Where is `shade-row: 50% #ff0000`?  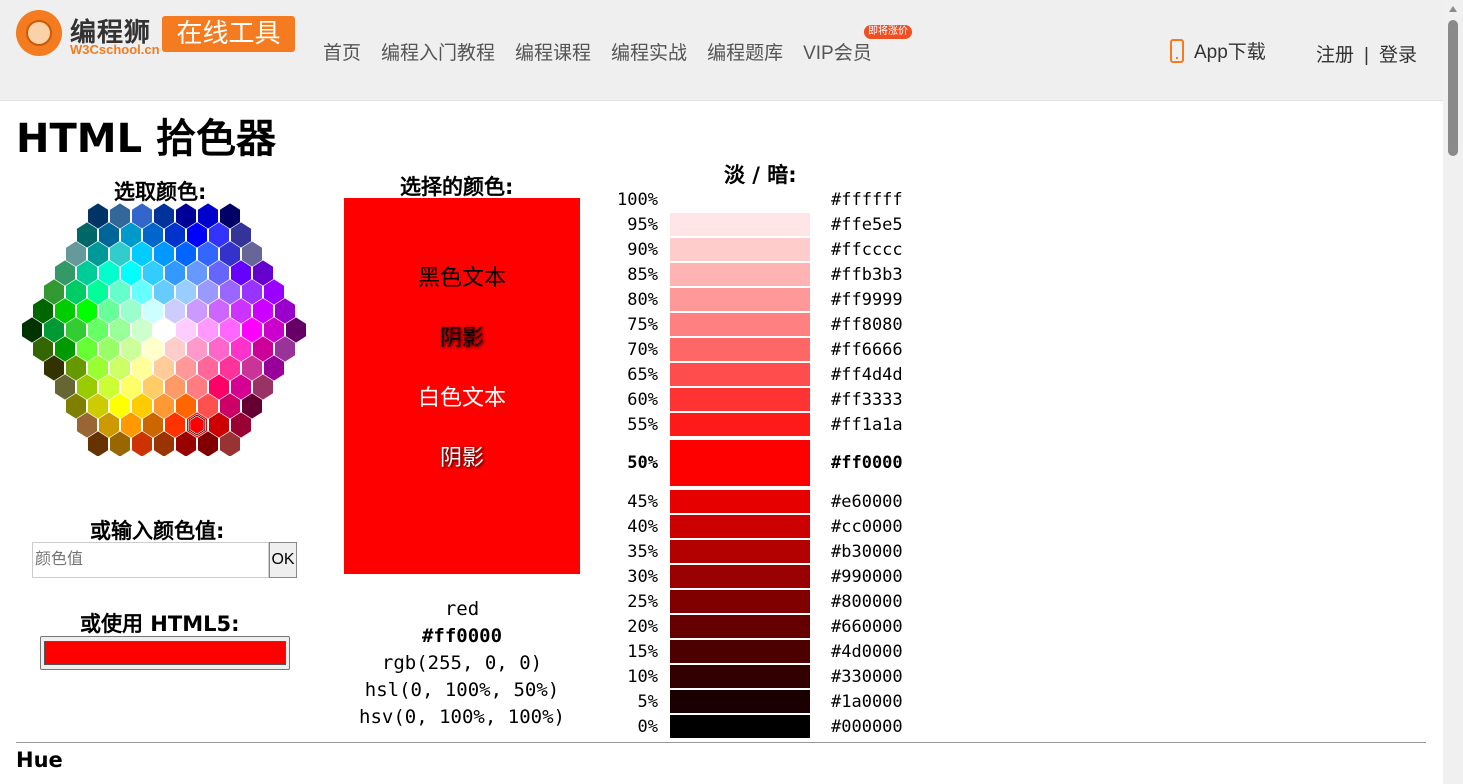 shade-row: 50% #ff0000 is located at coordinates (770, 463).